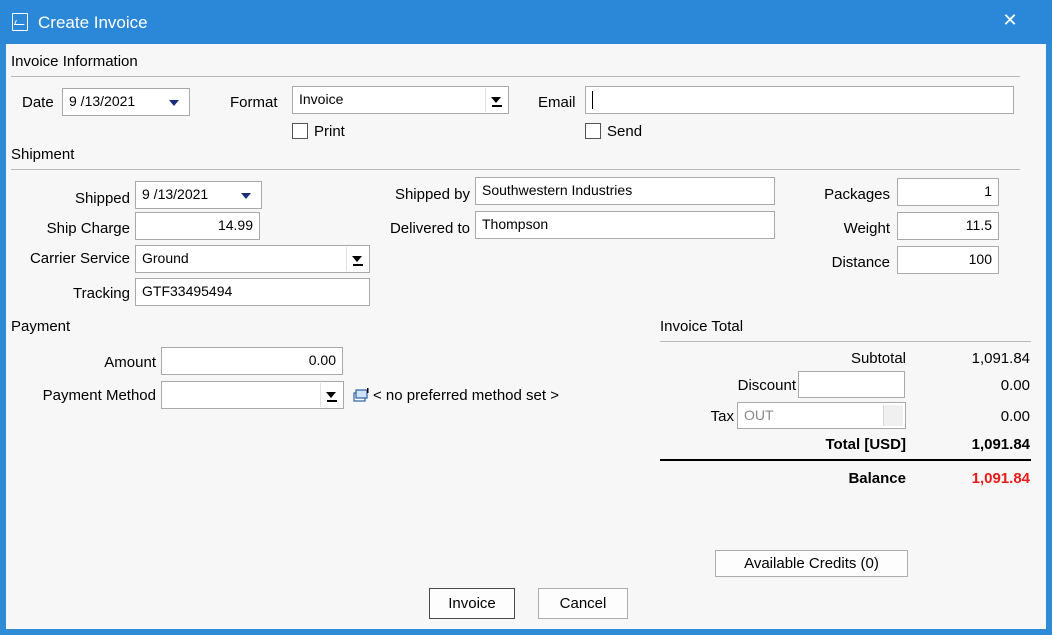 This screenshot has width=1052, height=635. I want to click on payment-method-dropdown-button, so click(331, 395).